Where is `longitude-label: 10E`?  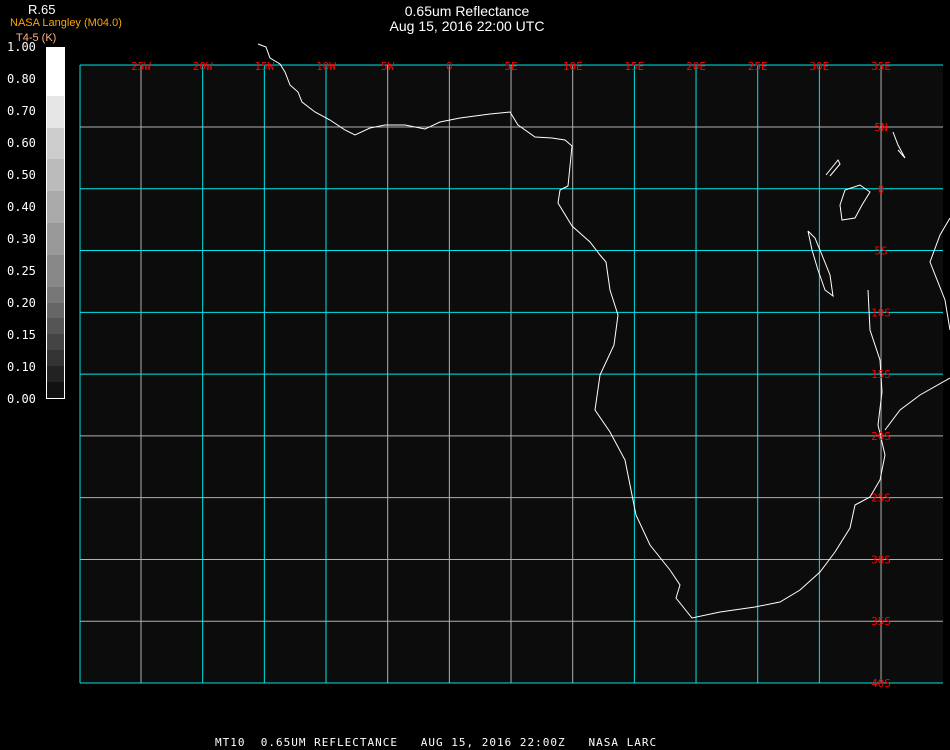 longitude-label: 10E is located at coordinates (573, 66).